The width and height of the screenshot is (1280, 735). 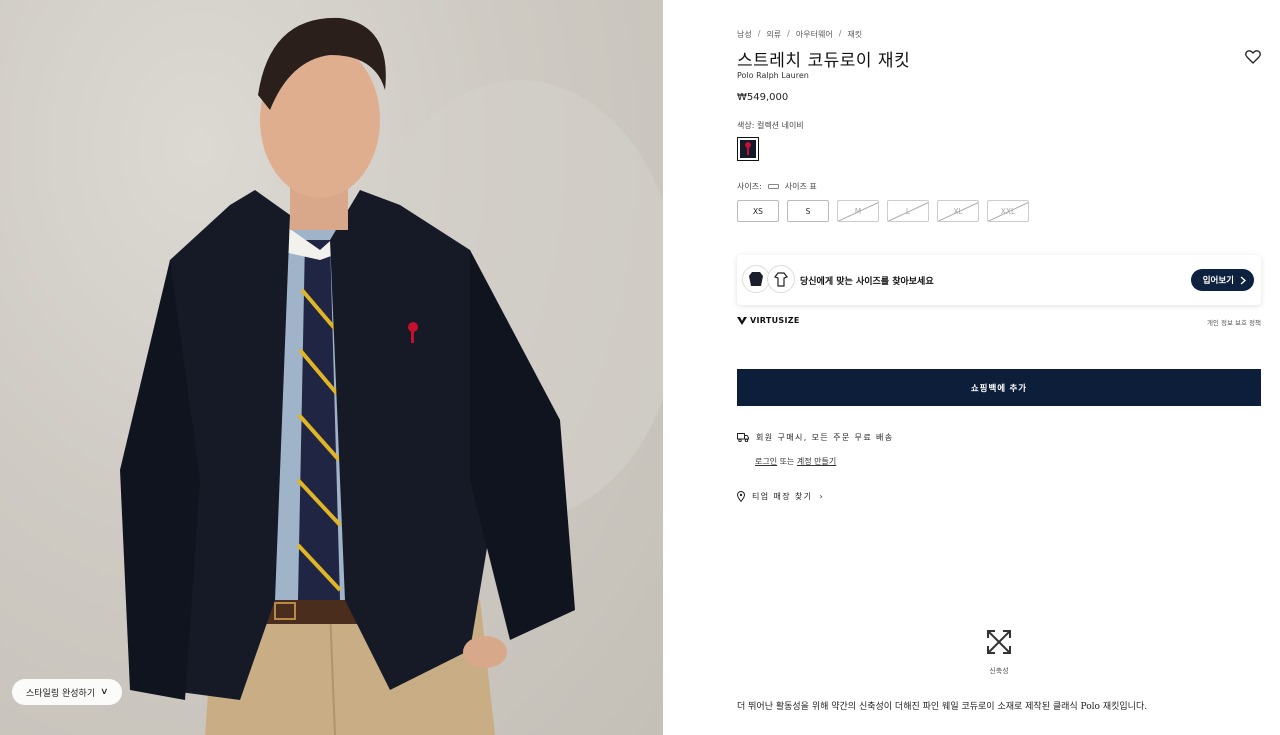 I want to click on try-on-label: 입어보기, so click(x=1218, y=281).